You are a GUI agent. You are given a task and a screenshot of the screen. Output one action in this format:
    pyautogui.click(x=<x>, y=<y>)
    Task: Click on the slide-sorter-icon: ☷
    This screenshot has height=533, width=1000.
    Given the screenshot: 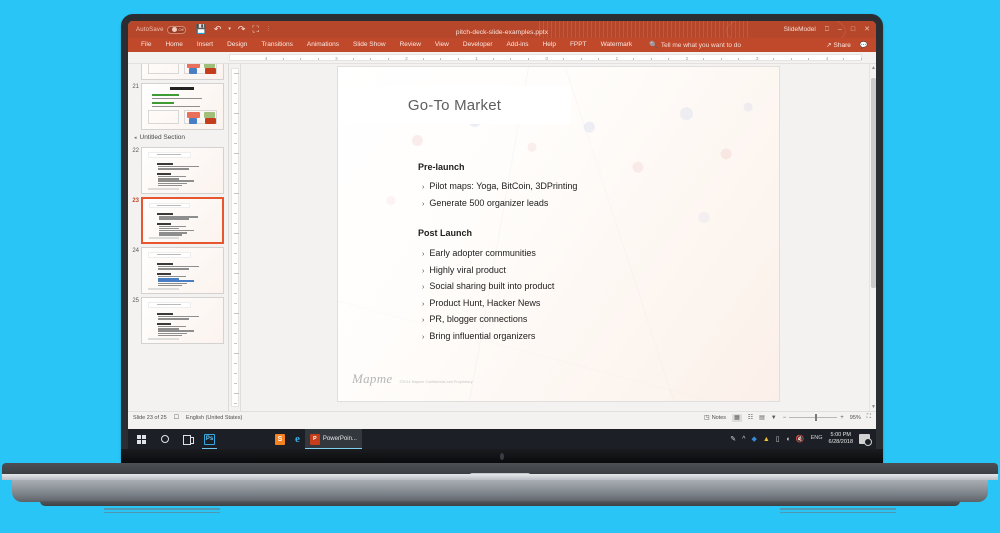 What is the action you would take?
    pyautogui.click(x=750, y=418)
    